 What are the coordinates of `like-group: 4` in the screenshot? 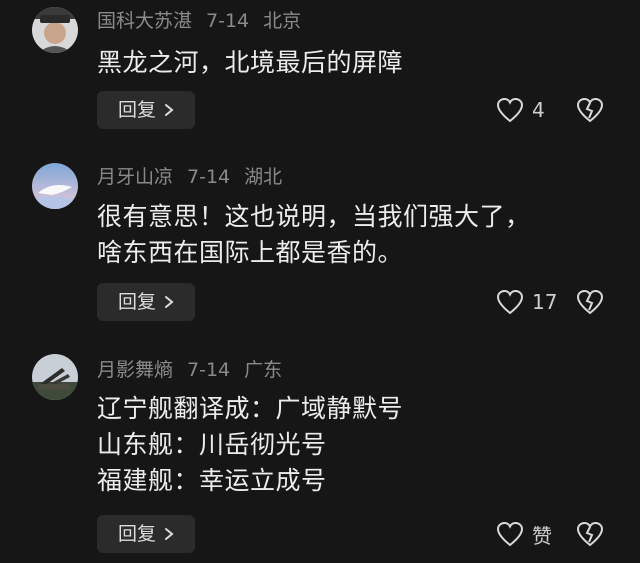 It's located at (550, 110).